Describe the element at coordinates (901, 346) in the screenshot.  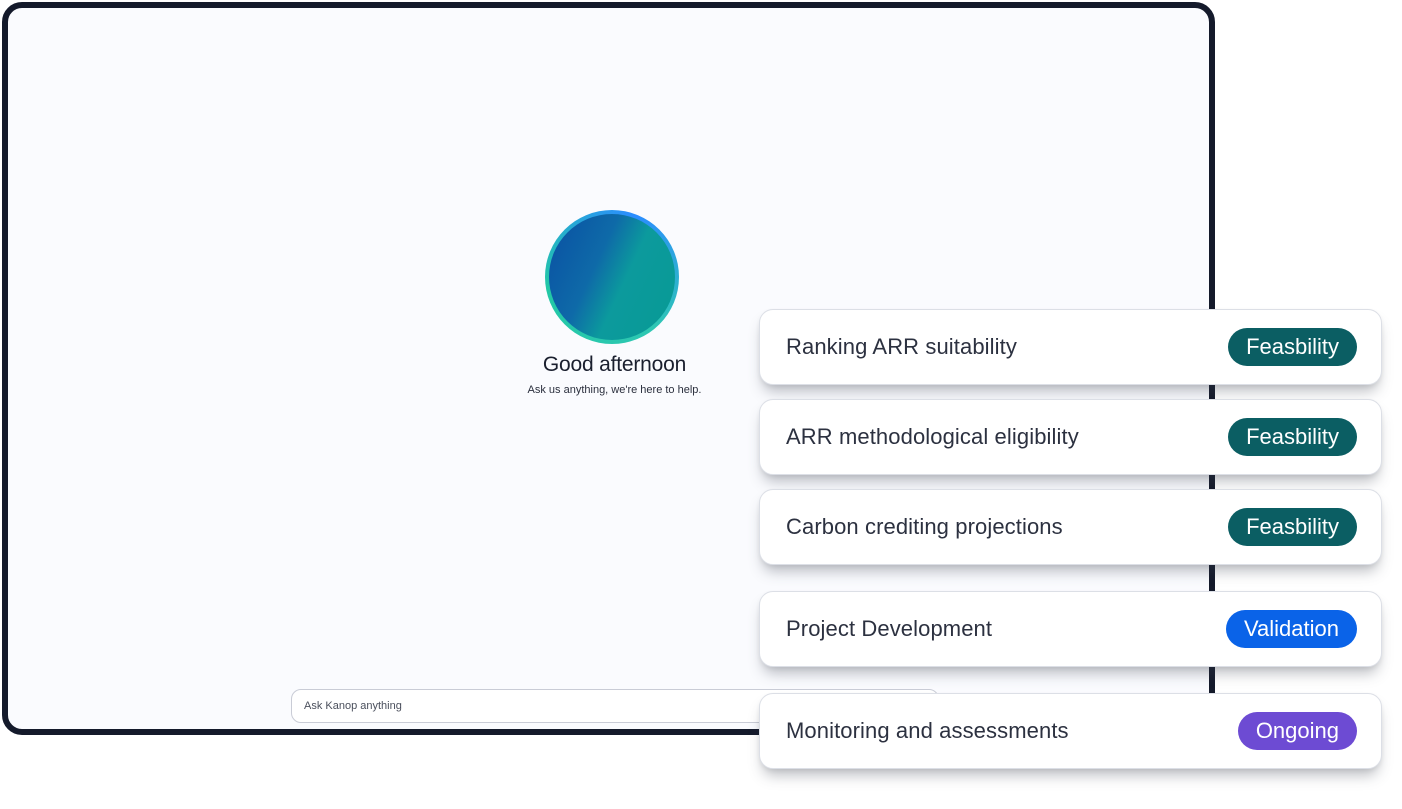
I see `workflow-card-label: Ranking ARR suitability` at that location.